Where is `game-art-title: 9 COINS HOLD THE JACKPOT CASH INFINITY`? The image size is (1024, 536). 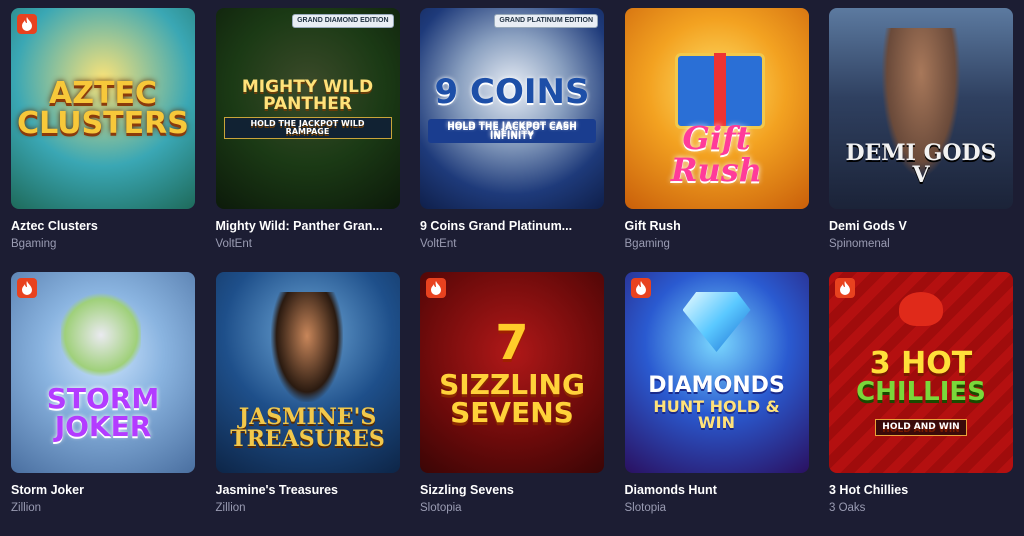
game-art-title: 9 COINS HOLD THE JACKPOT CASH INFINITY is located at coordinates (512, 109).